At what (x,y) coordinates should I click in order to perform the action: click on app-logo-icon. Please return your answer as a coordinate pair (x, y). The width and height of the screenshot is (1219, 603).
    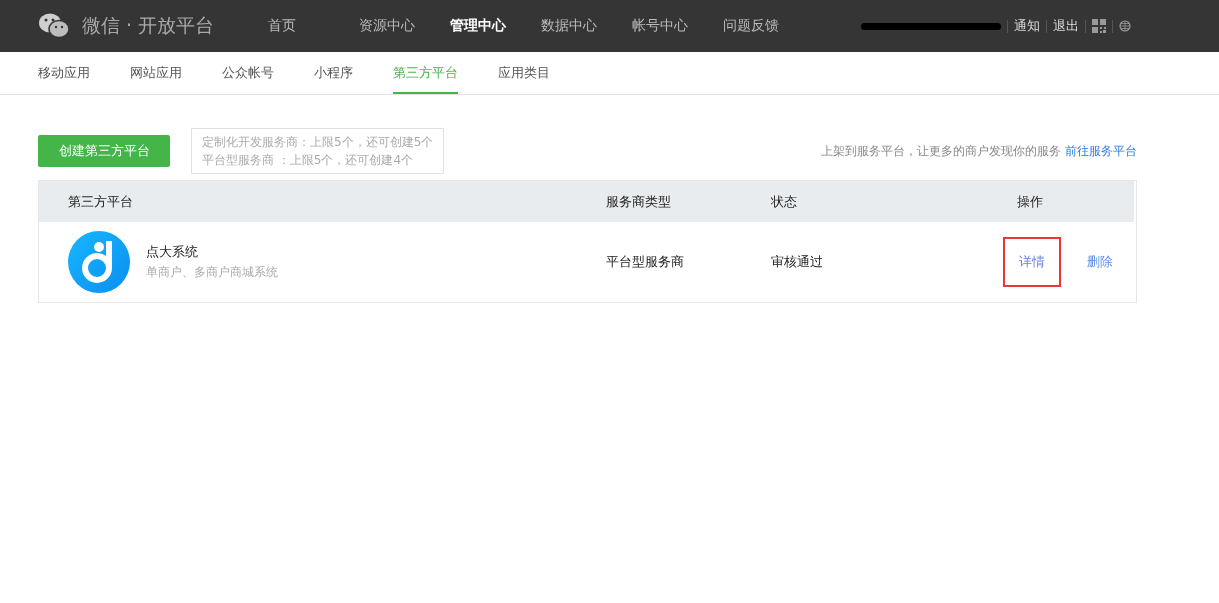
    Looking at the image, I should click on (99, 262).